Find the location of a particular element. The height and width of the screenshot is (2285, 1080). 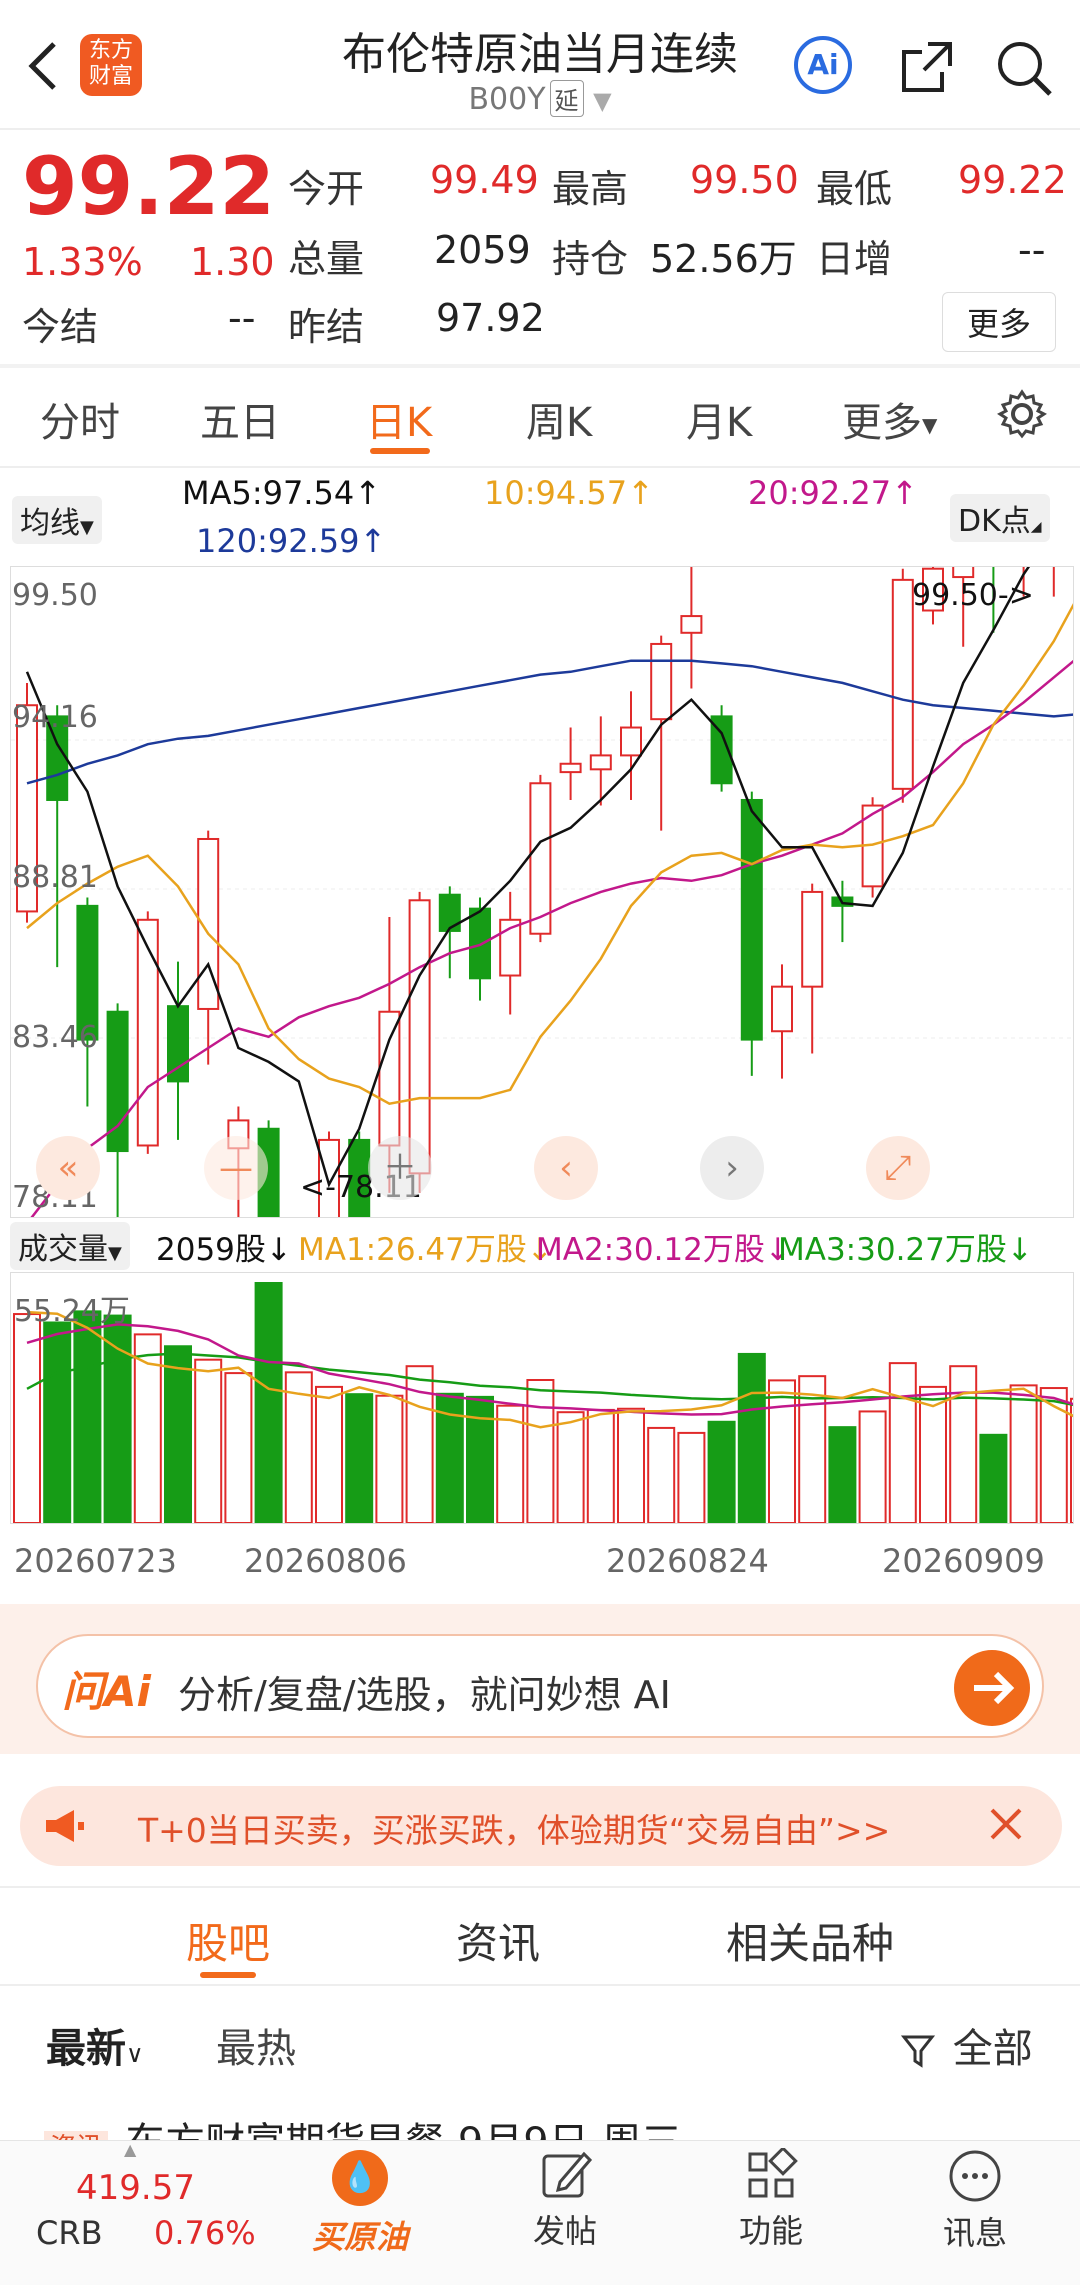

filter-button: 全部 is located at coordinates (966, 2045).